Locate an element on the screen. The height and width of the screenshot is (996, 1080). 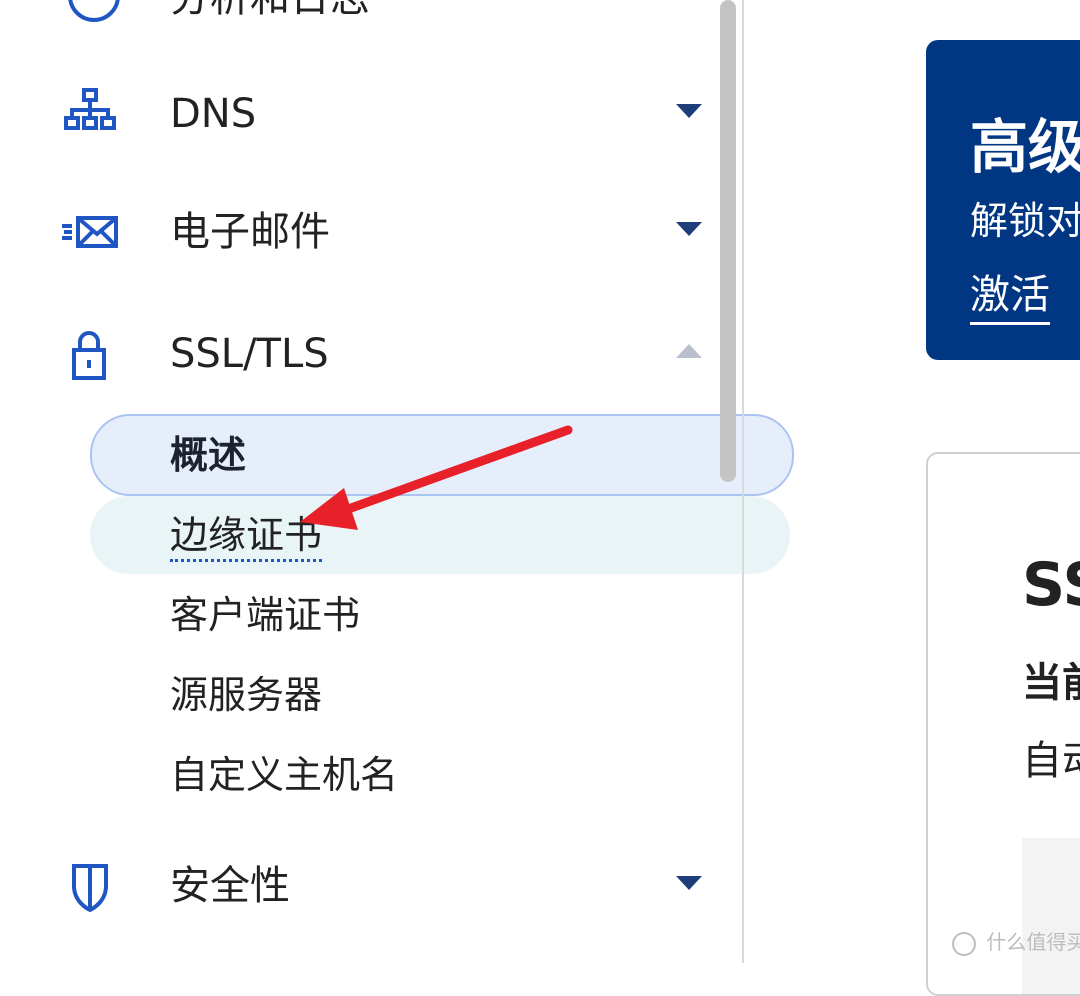
shield-icon is located at coordinates (90, 886).